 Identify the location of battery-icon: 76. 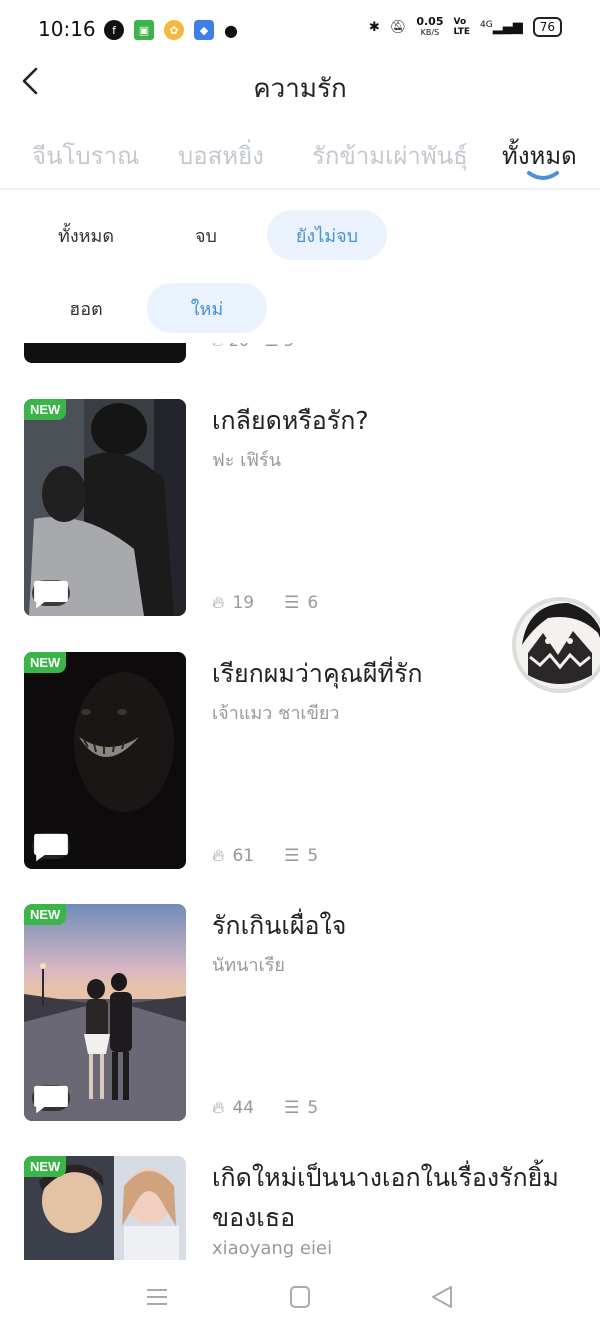
(547, 27).